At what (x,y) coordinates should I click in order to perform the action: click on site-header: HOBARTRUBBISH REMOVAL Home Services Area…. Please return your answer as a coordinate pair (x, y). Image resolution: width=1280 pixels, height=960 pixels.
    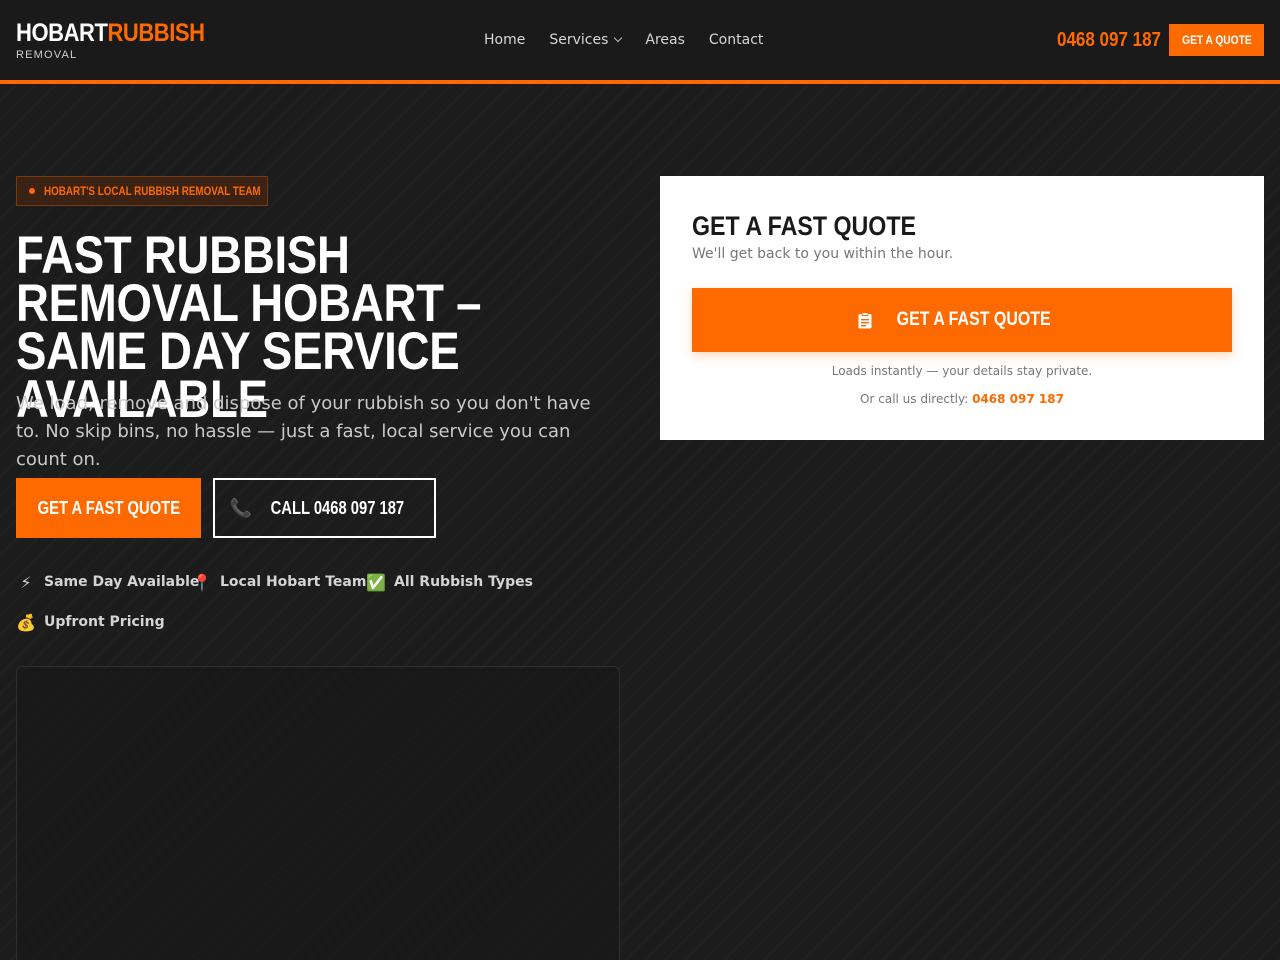
    Looking at the image, I should click on (640, 42).